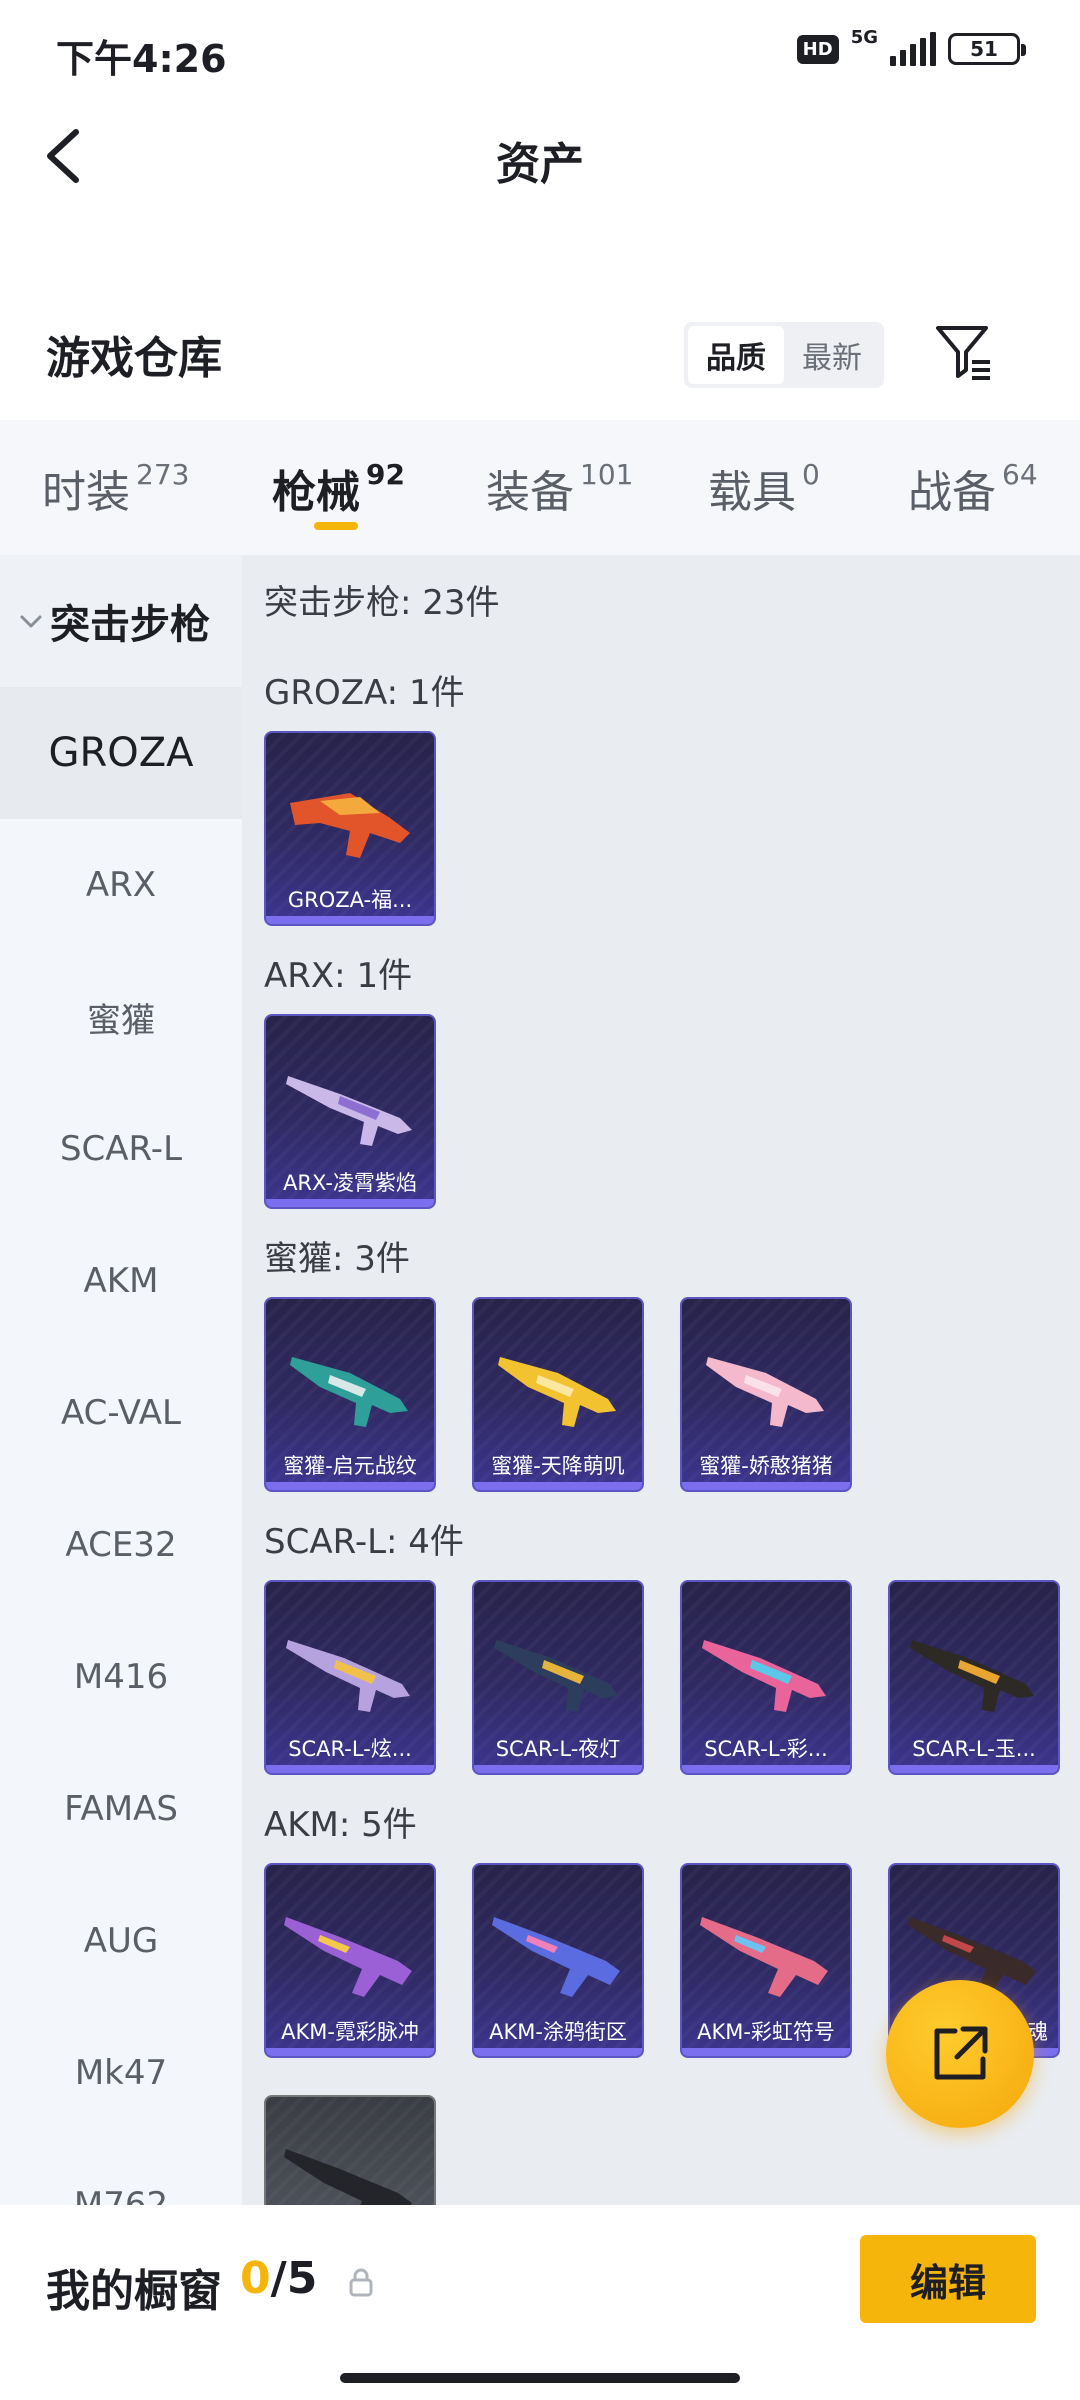 The width and height of the screenshot is (1080, 2400). I want to click on tab-label: 时装, so click(86, 492).